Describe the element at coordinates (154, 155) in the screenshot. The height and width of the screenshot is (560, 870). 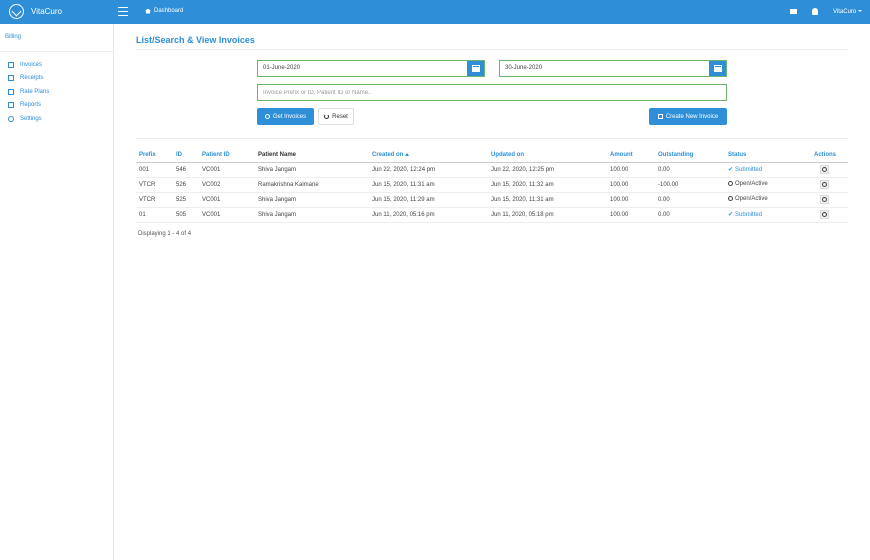
I see `column-header-prefix: Prefix` at that location.